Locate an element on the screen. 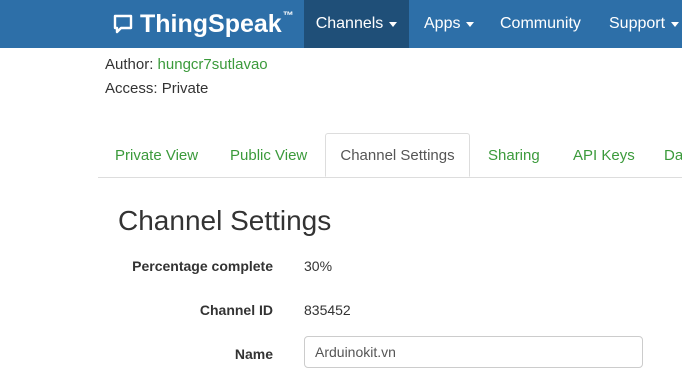 This screenshot has height=377, width=682. nav-community: Community is located at coordinates (540, 24).